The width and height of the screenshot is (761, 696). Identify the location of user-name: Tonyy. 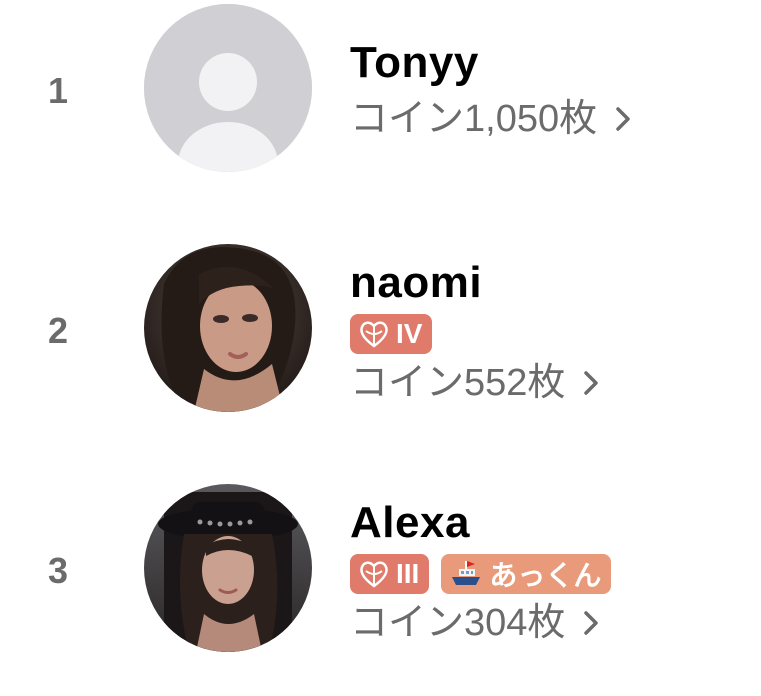
(414, 62).